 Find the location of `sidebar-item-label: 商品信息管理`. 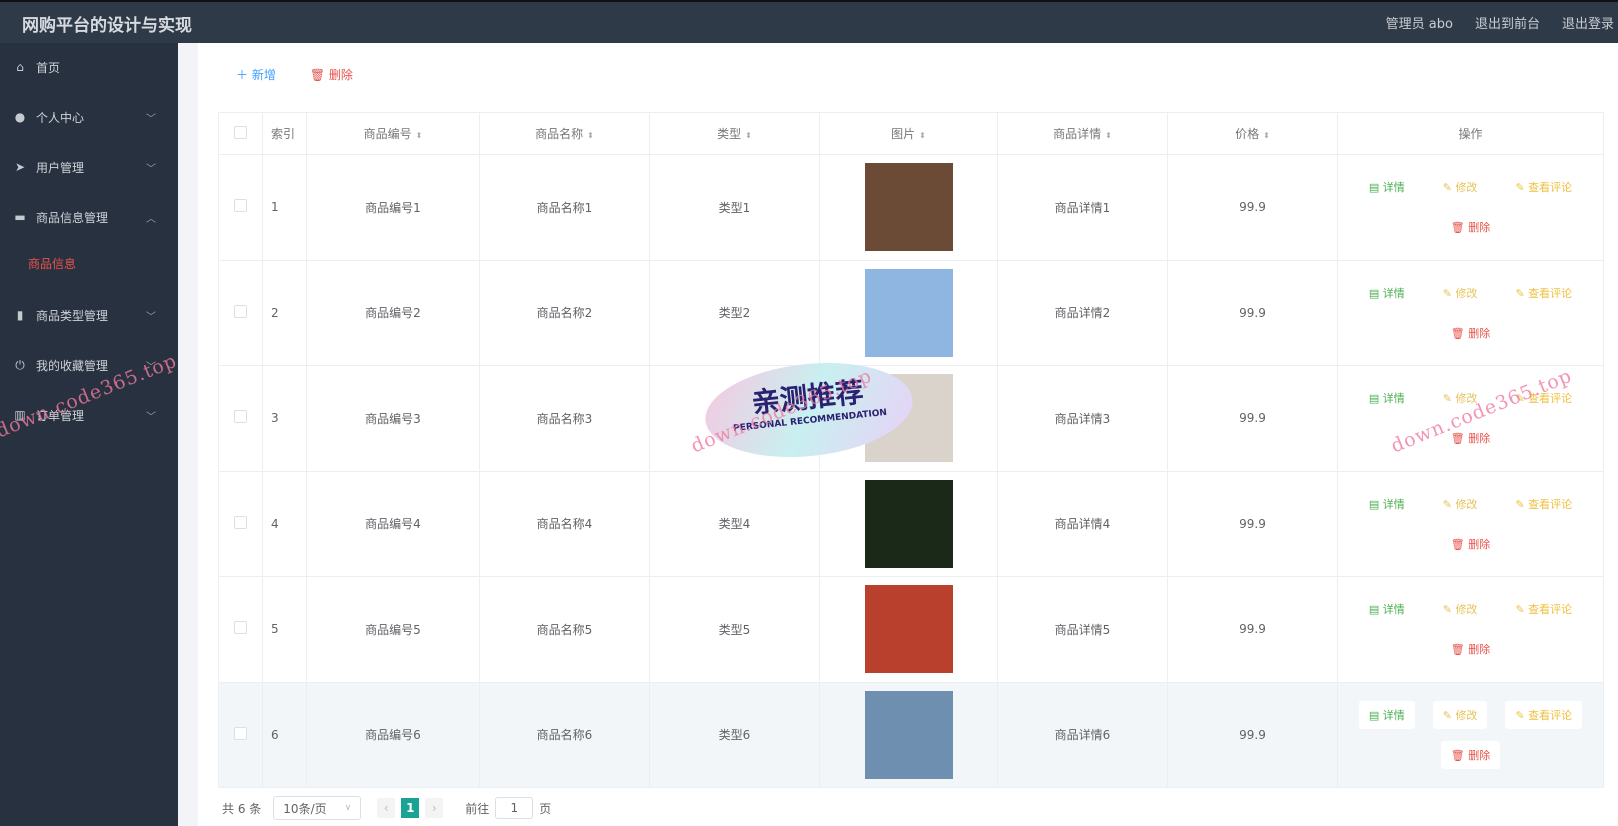

sidebar-item-label: 商品信息管理 is located at coordinates (72, 217).